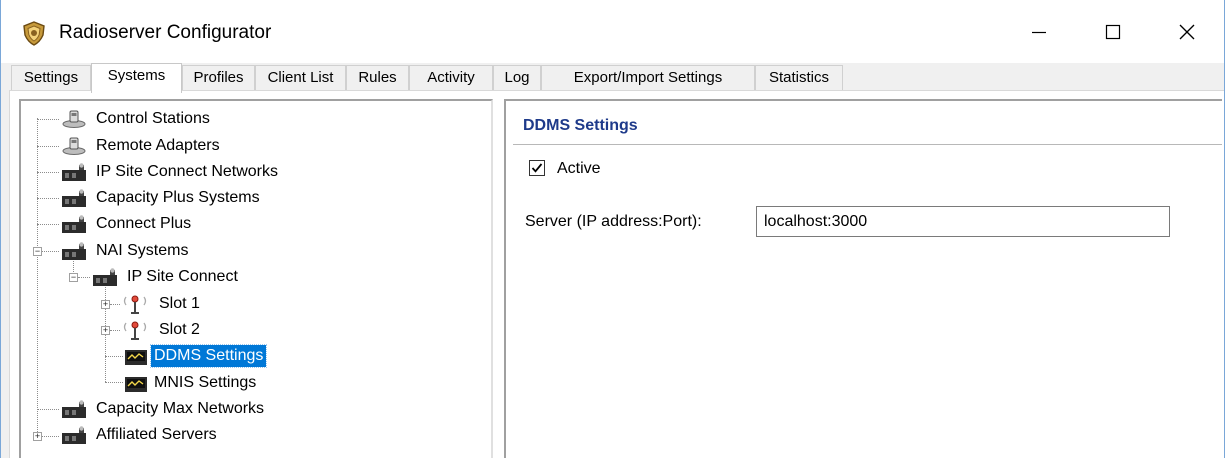  What do you see at coordinates (179, 303) in the screenshot?
I see `tree-item-label: Slot 1` at bounding box center [179, 303].